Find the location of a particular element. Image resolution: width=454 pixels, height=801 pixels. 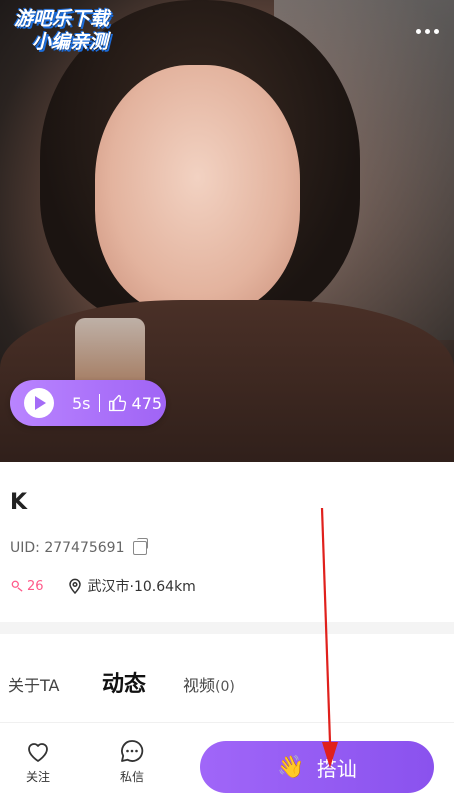

watermark-line-1: 游吧乐下载 is located at coordinates (62, 19).